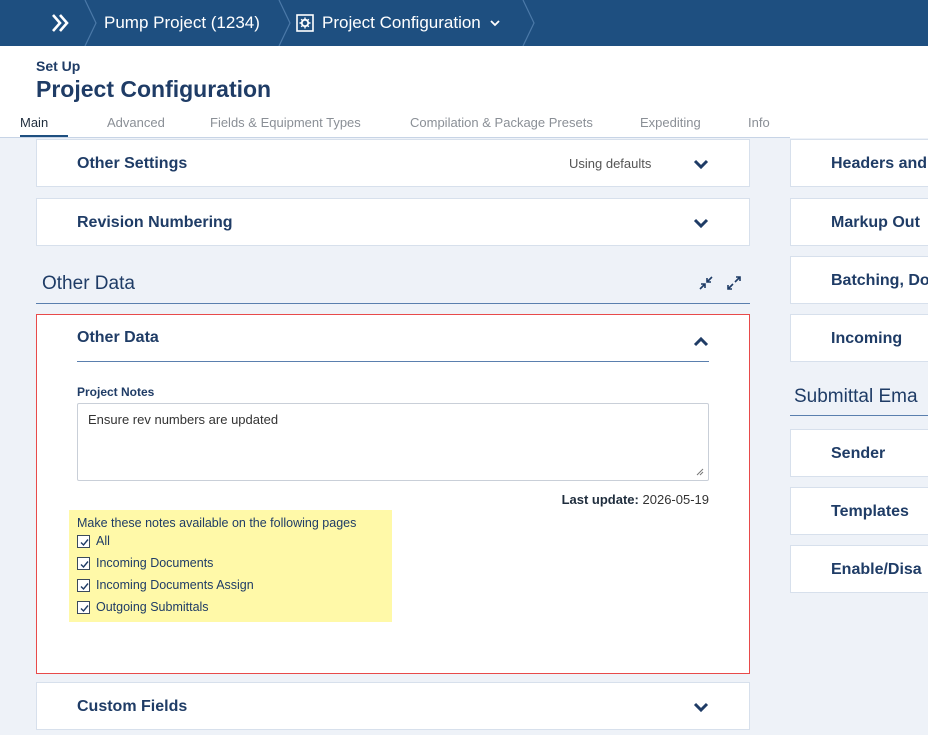 The image size is (928, 735). I want to click on templates-panel: Templates, so click(859, 511).